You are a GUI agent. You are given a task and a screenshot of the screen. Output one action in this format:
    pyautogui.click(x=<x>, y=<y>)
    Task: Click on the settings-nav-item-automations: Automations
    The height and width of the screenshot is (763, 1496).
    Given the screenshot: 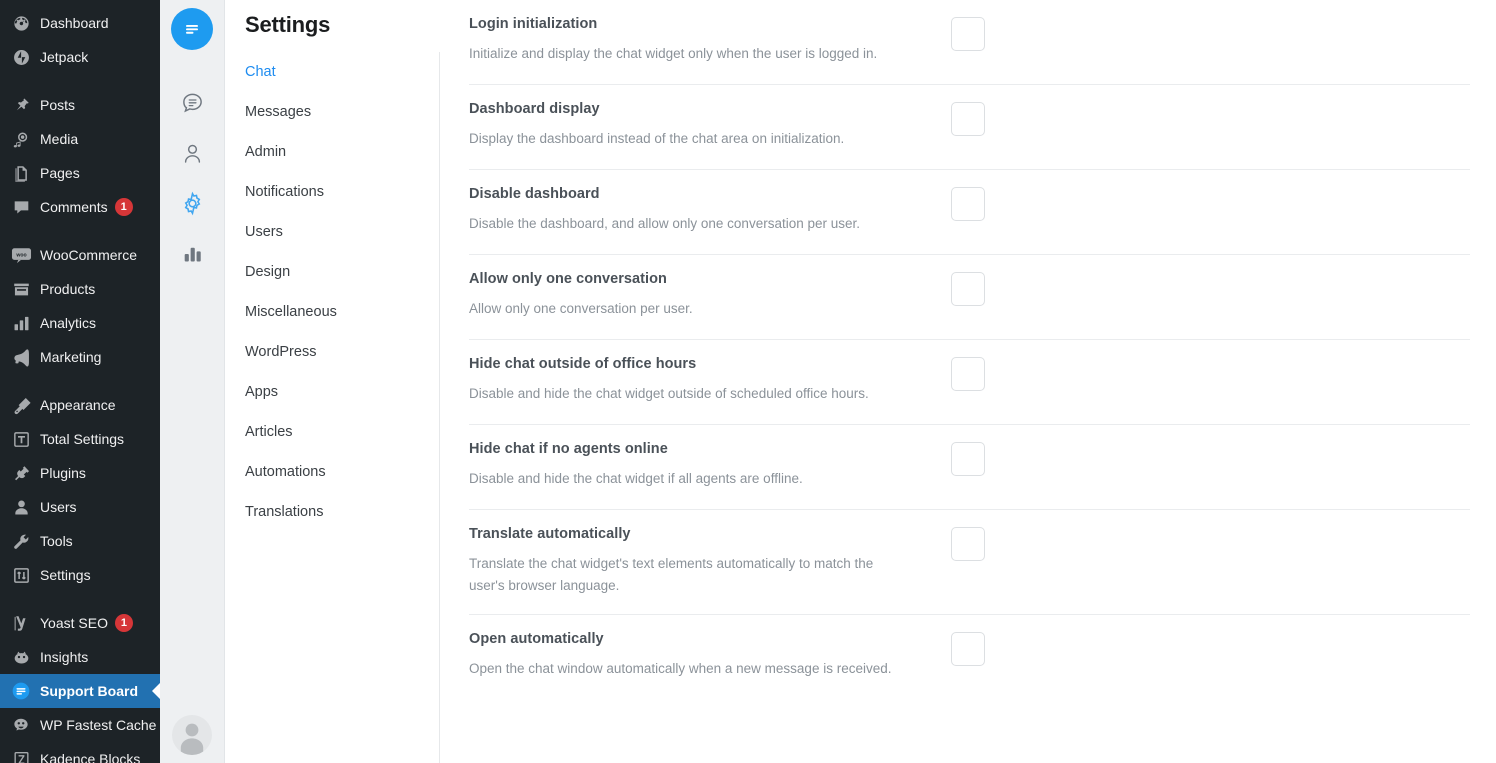 What is the action you would take?
    pyautogui.click(x=342, y=472)
    